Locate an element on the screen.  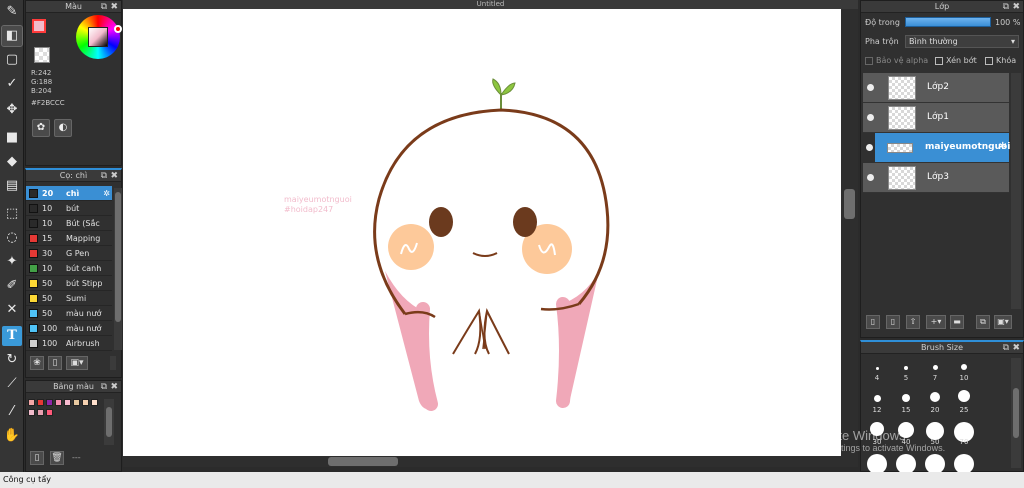
layer-item: Lớp1 is located at coordinates (936, 118).